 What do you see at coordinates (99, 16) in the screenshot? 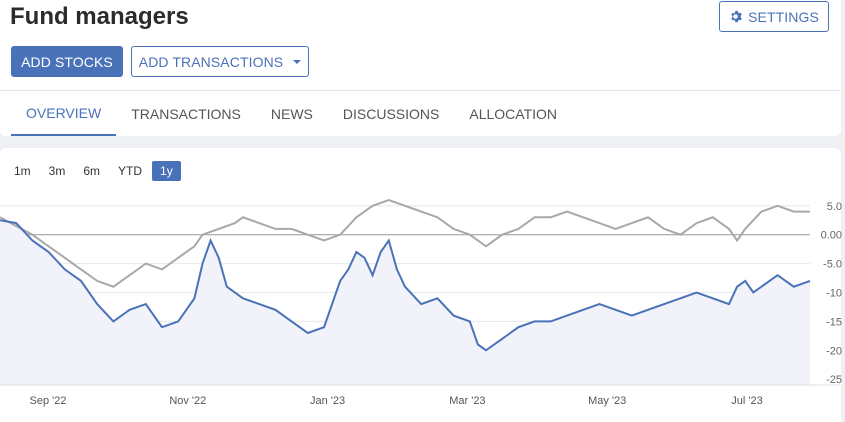
I see `page-title: Fund managers` at bounding box center [99, 16].